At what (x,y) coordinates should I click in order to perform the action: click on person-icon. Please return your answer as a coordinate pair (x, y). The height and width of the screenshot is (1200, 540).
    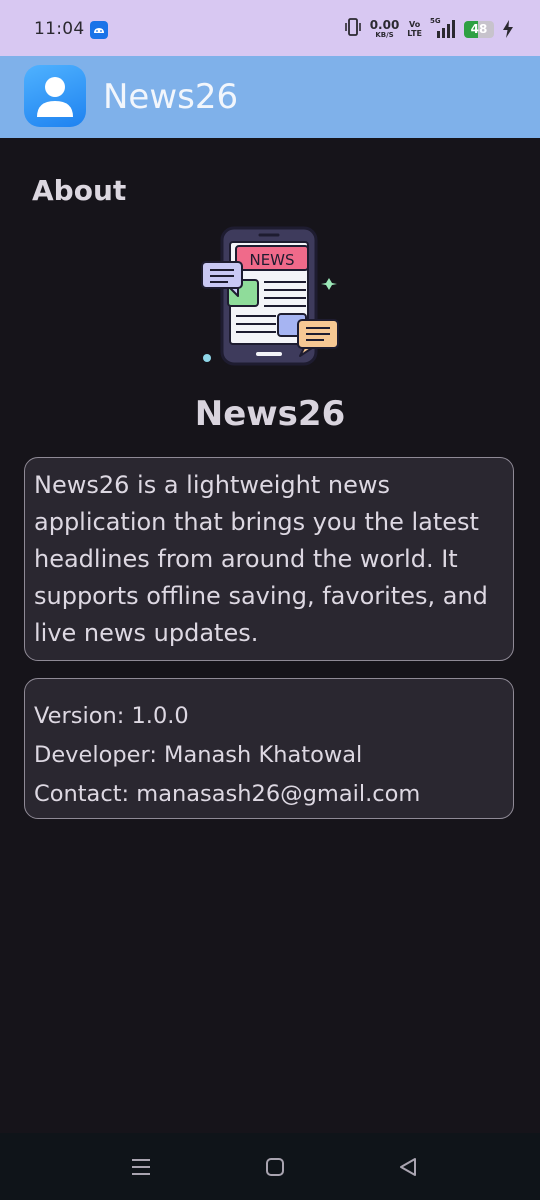
    Looking at the image, I should click on (55, 96).